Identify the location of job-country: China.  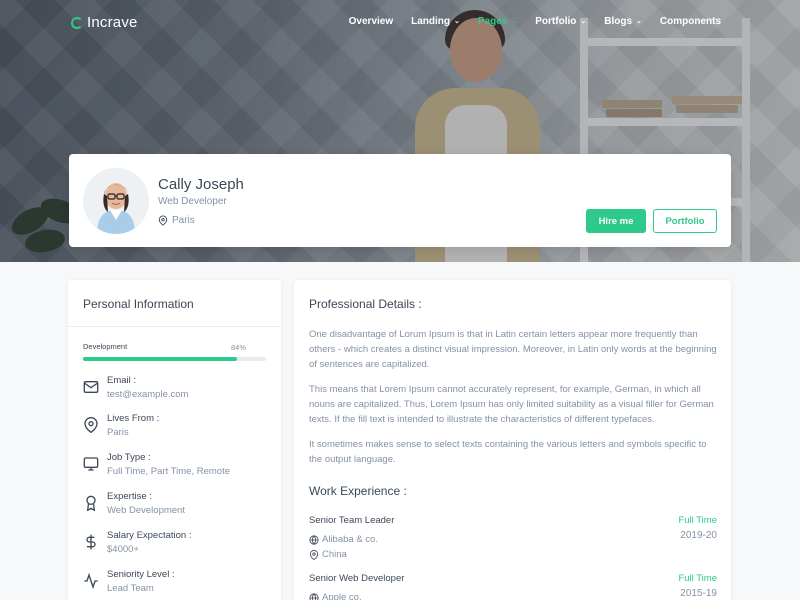
(328, 554).